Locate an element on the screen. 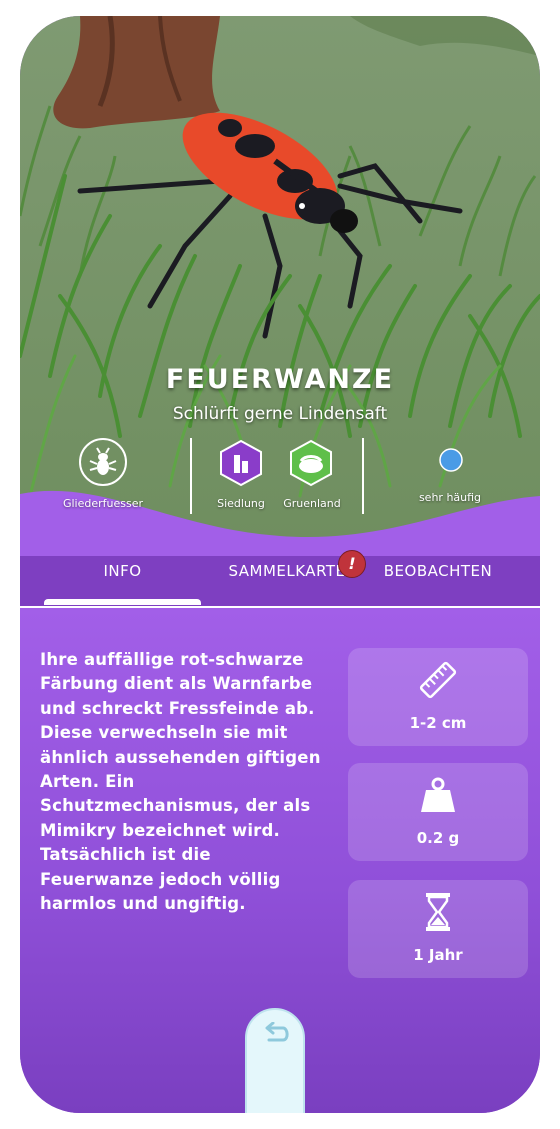  weight-icon is located at coordinates (438, 795).